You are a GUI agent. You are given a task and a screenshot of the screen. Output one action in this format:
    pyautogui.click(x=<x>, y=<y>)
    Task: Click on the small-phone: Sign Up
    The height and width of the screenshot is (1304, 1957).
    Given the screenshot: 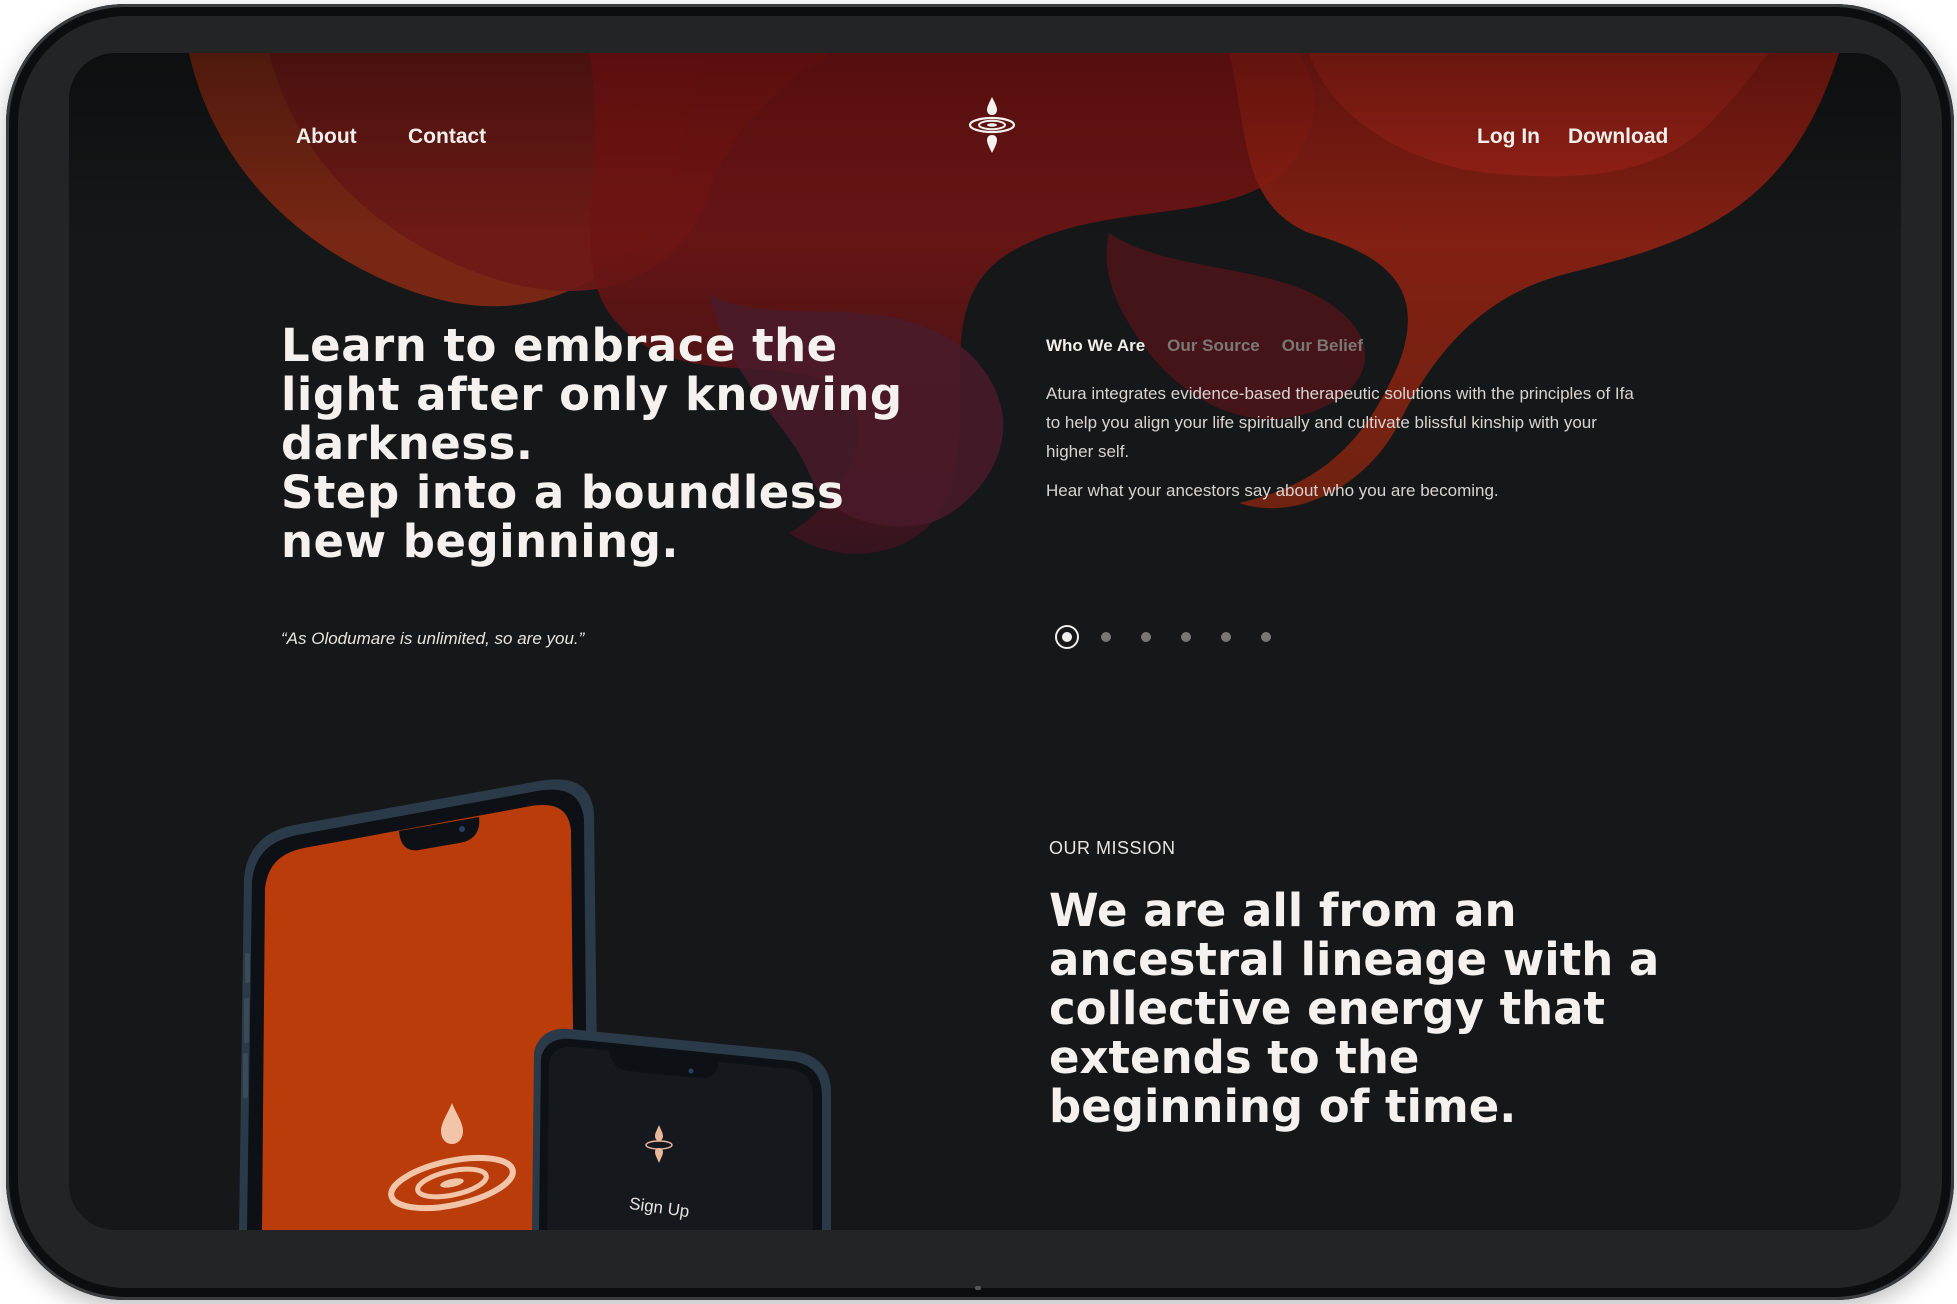 What is the action you would take?
    pyautogui.click(x=681, y=1129)
    